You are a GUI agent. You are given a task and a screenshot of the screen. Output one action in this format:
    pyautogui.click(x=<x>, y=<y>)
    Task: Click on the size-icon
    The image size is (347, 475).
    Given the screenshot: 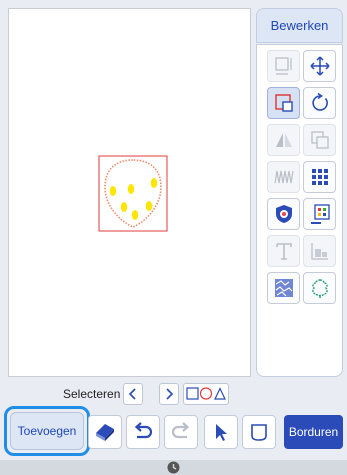 What is the action you would take?
    pyautogui.click(x=283, y=66)
    